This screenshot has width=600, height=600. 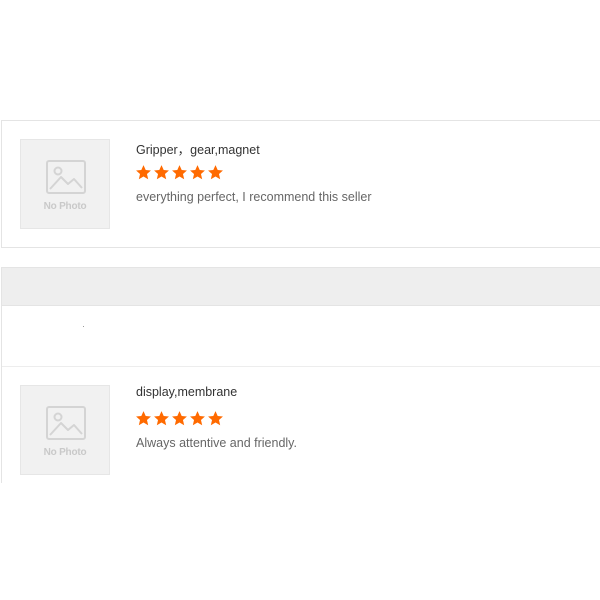 I want to click on product-title: Gripper，gear,magnet, so click(x=198, y=148).